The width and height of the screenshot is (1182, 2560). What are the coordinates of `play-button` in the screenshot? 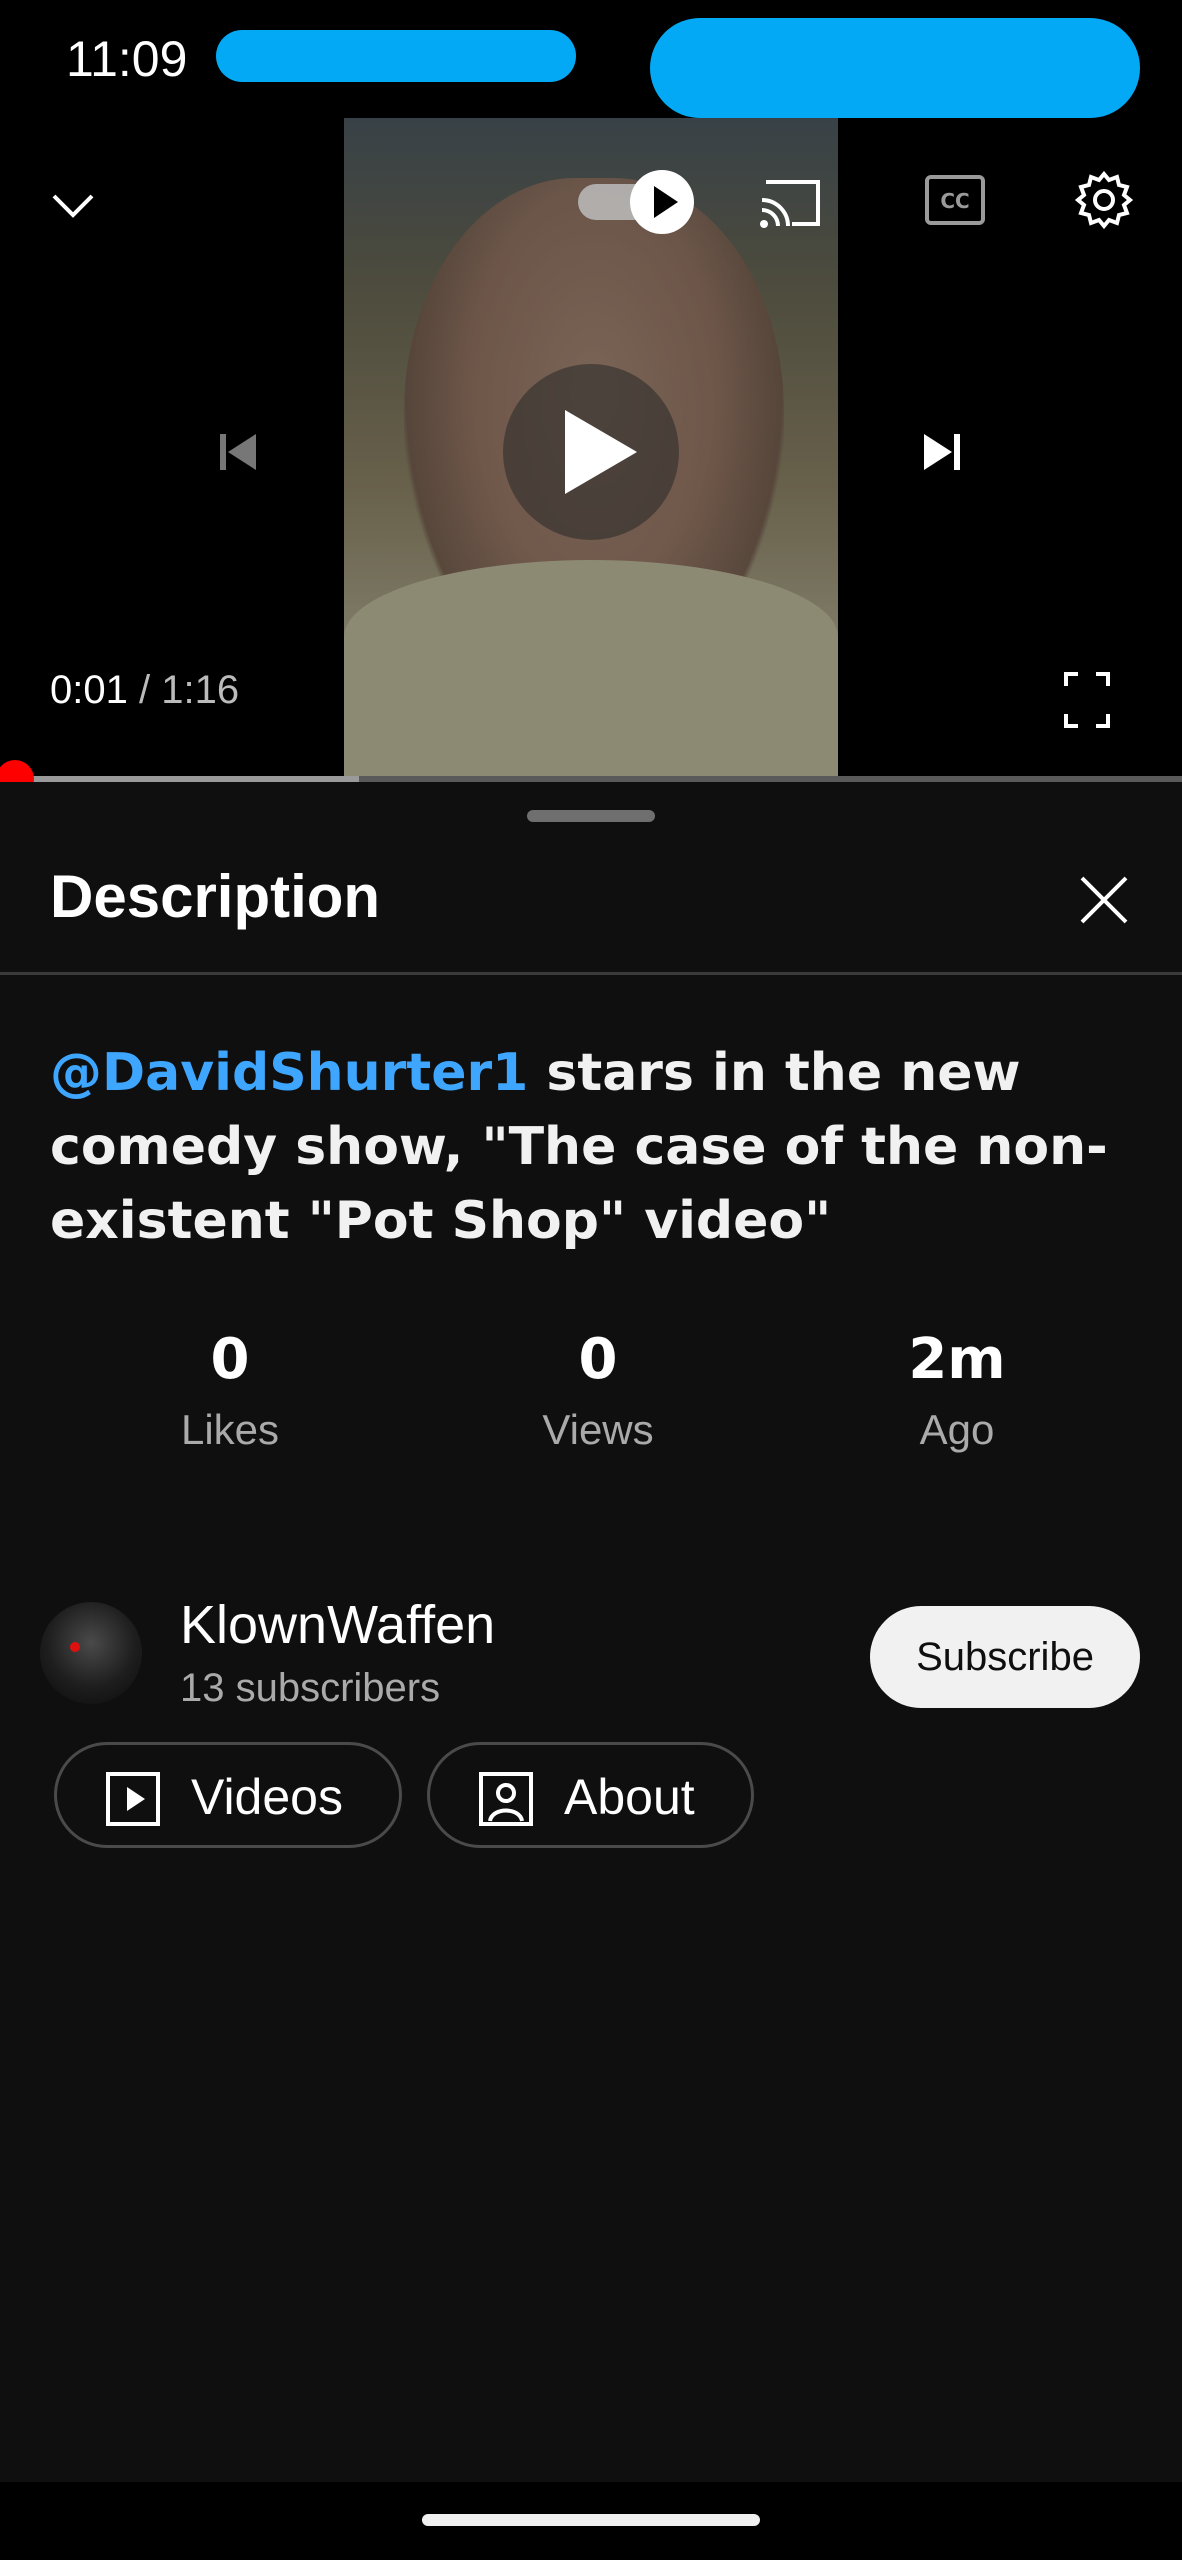 It's located at (591, 452).